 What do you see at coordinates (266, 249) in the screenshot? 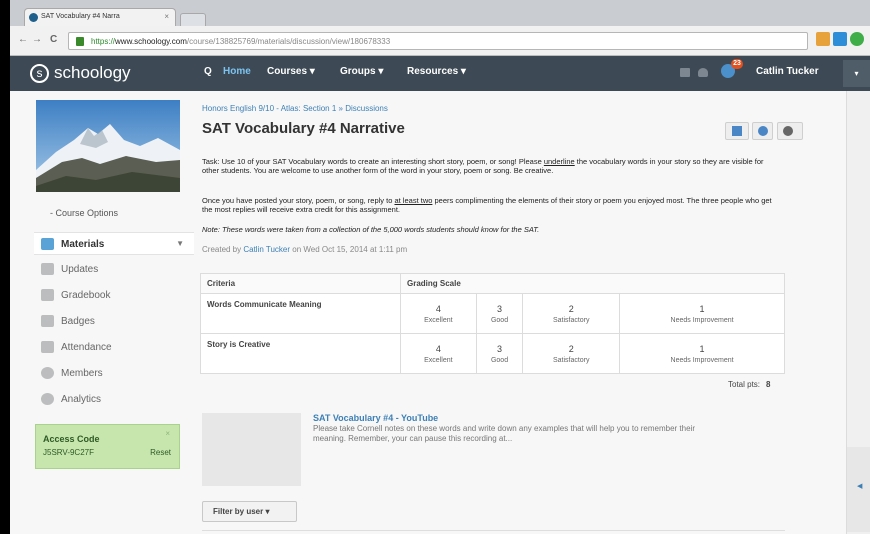
I see `author-link: Catlin Tucker` at bounding box center [266, 249].